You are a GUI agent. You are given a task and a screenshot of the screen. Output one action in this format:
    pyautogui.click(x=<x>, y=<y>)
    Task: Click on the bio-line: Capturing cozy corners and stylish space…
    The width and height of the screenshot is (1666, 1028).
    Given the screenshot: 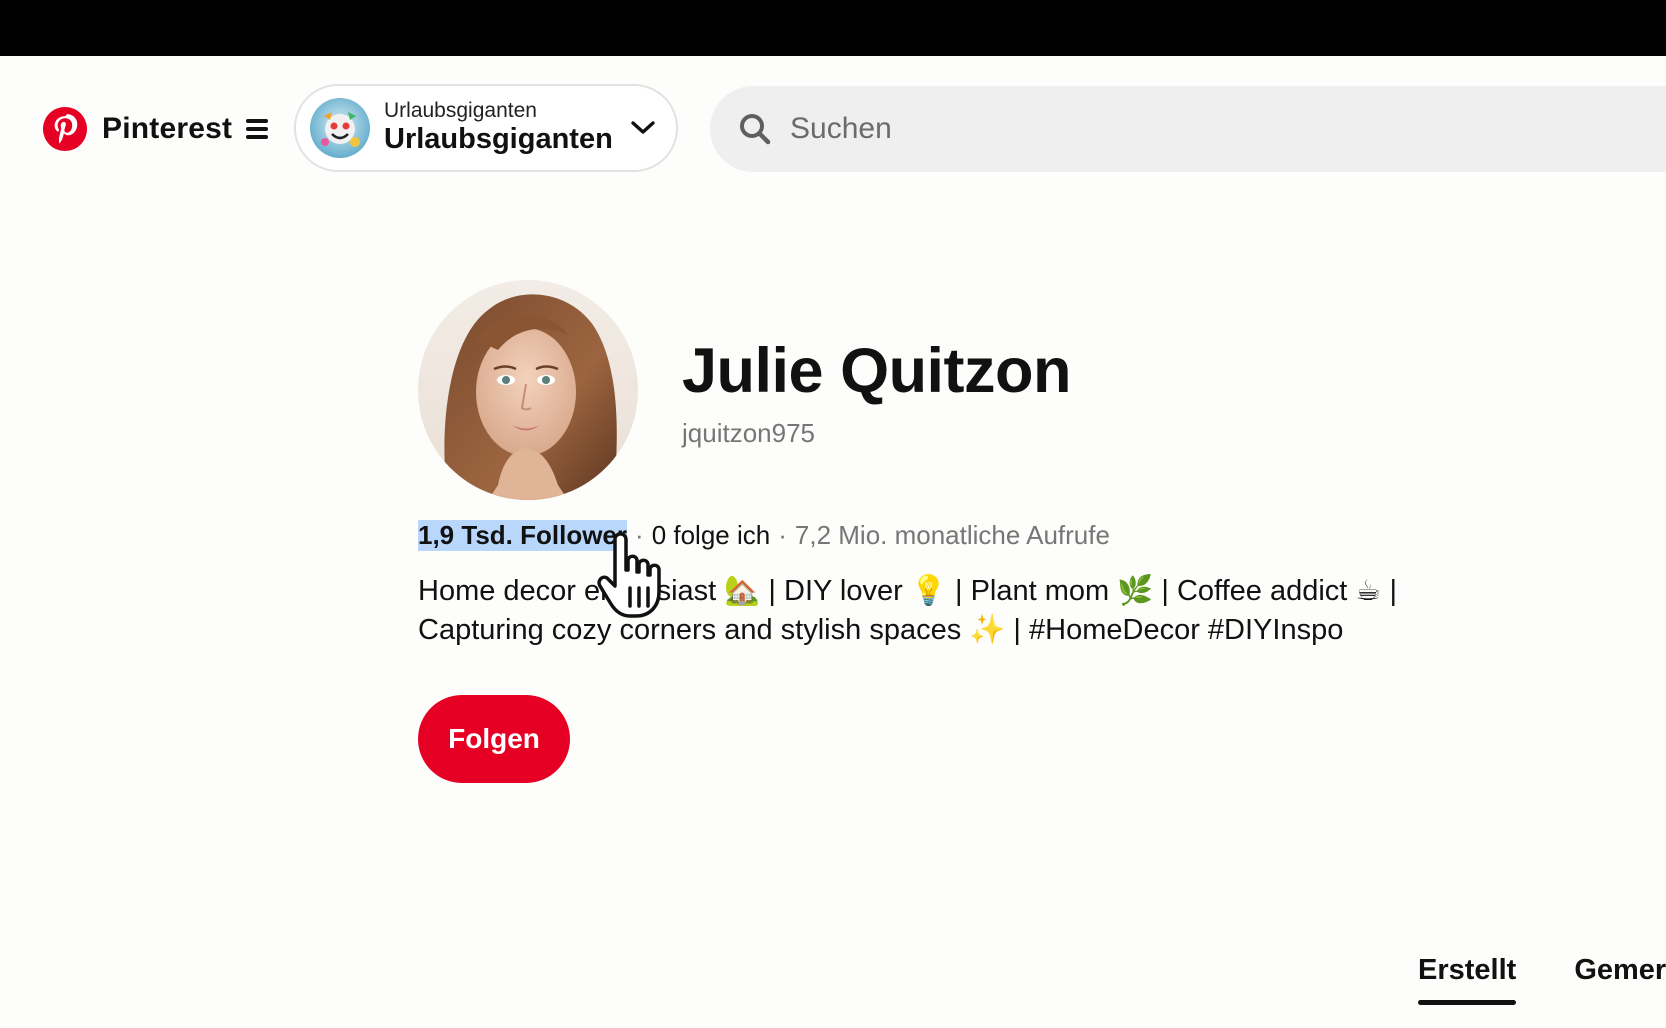 What is the action you would take?
    pyautogui.click(x=881, y=630)
    